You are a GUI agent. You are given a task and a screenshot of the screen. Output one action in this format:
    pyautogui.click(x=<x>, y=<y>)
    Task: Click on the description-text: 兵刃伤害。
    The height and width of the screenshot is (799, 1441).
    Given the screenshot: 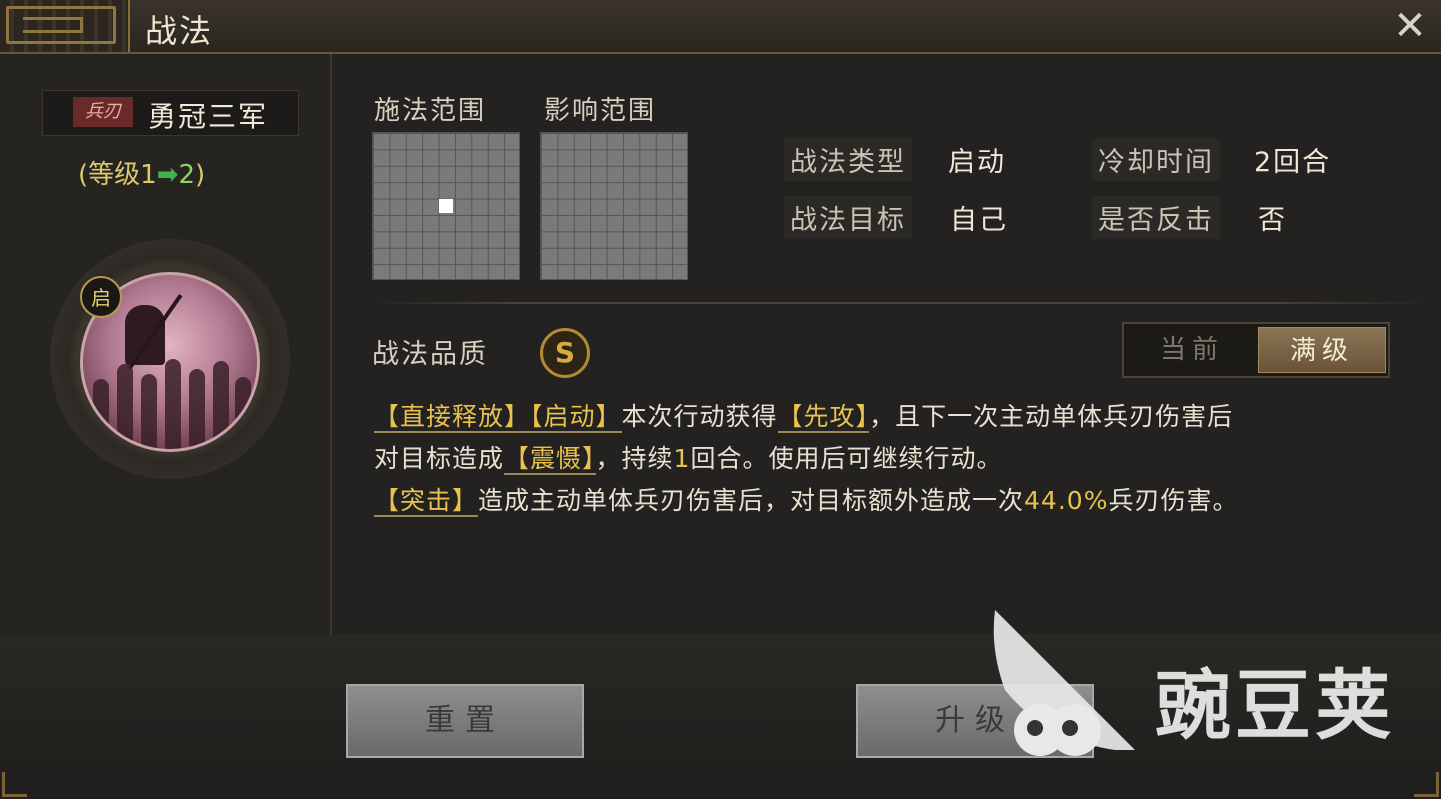 What is the action you would take?
    pyautogui.click(x=1173, y=500)
    